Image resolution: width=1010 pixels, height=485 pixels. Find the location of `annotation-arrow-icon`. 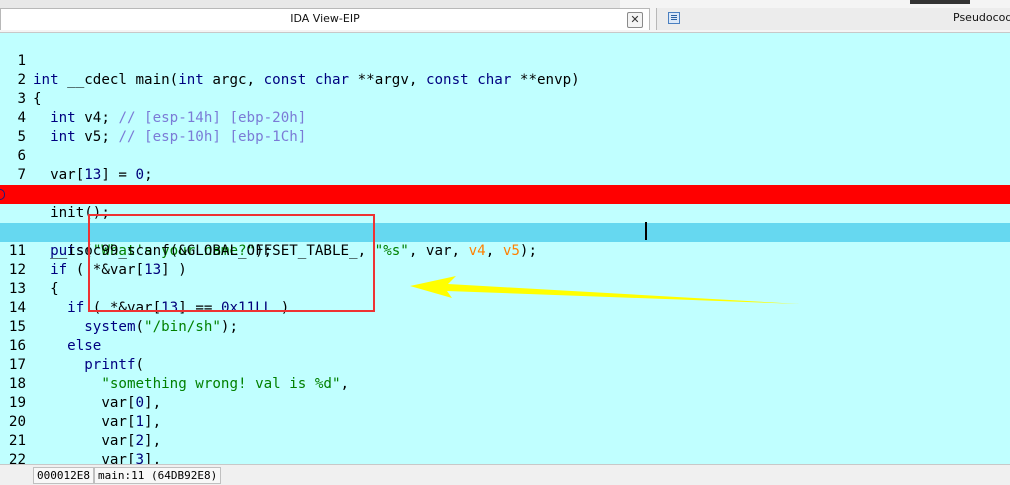

annotation-arrow-icon is located at coordinates (605, 290).